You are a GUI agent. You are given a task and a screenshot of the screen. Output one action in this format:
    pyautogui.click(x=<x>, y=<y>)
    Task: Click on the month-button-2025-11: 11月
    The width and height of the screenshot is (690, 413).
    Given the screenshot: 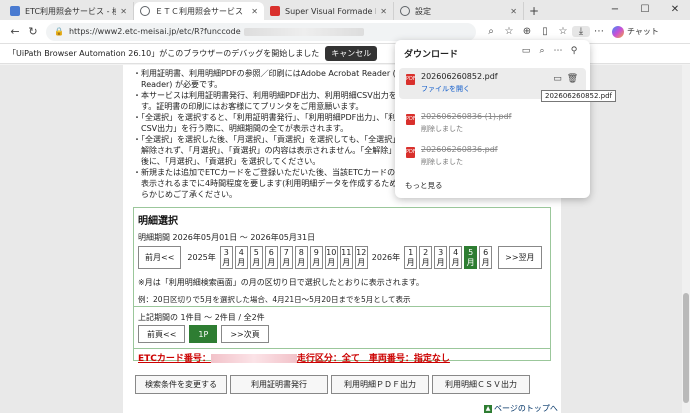 What is the action you would take?
    pyautogui.click(x=346, y=257)
    